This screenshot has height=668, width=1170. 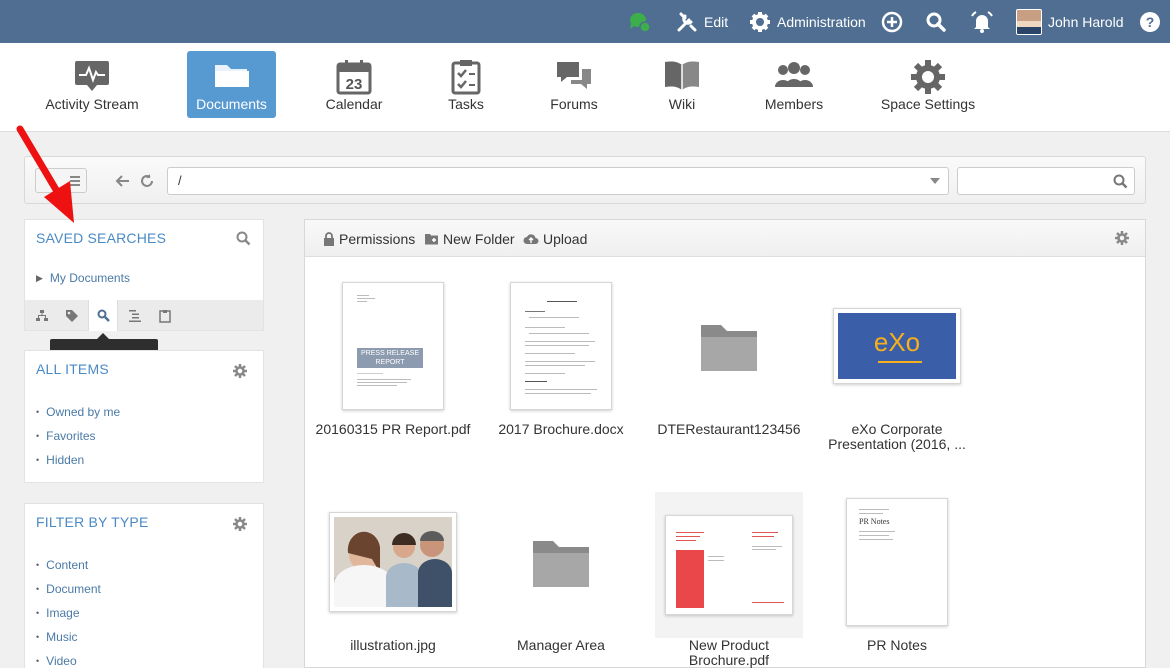 What do you see at coordinates (682, 75) in the screenshot?
I see `wiki-icon` at bounding box center [682, 75].